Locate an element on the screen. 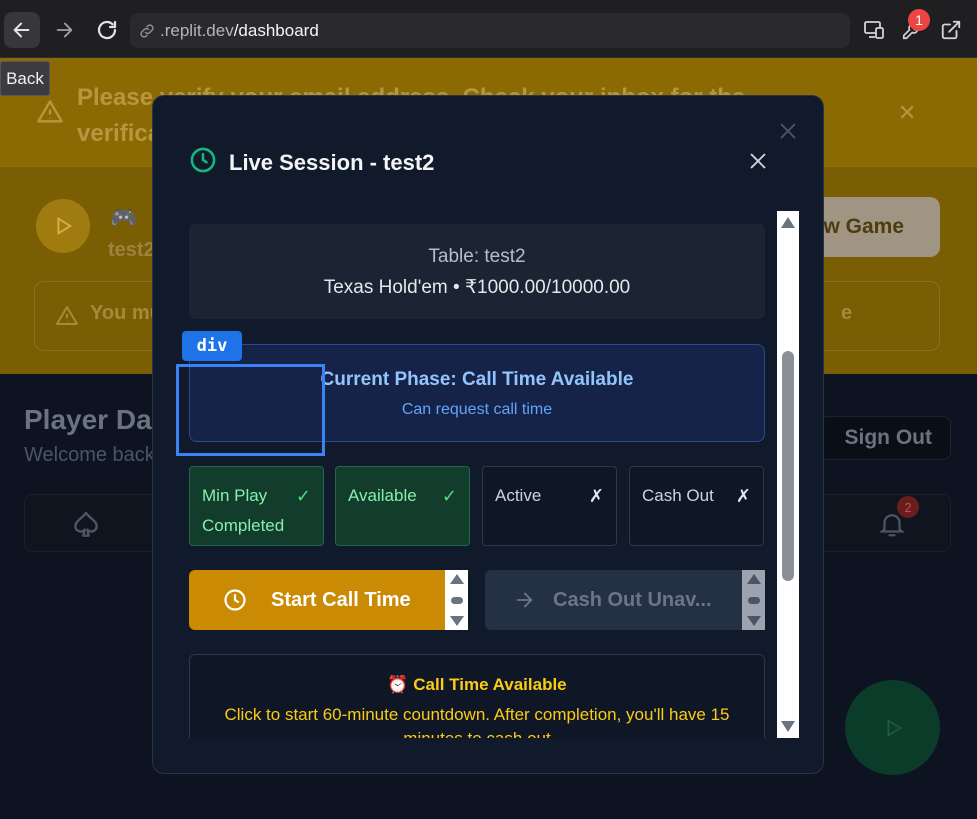 Image resolution: width=977 pixels, height=819 pixels. link-icon is located at coordinates (147, 31).